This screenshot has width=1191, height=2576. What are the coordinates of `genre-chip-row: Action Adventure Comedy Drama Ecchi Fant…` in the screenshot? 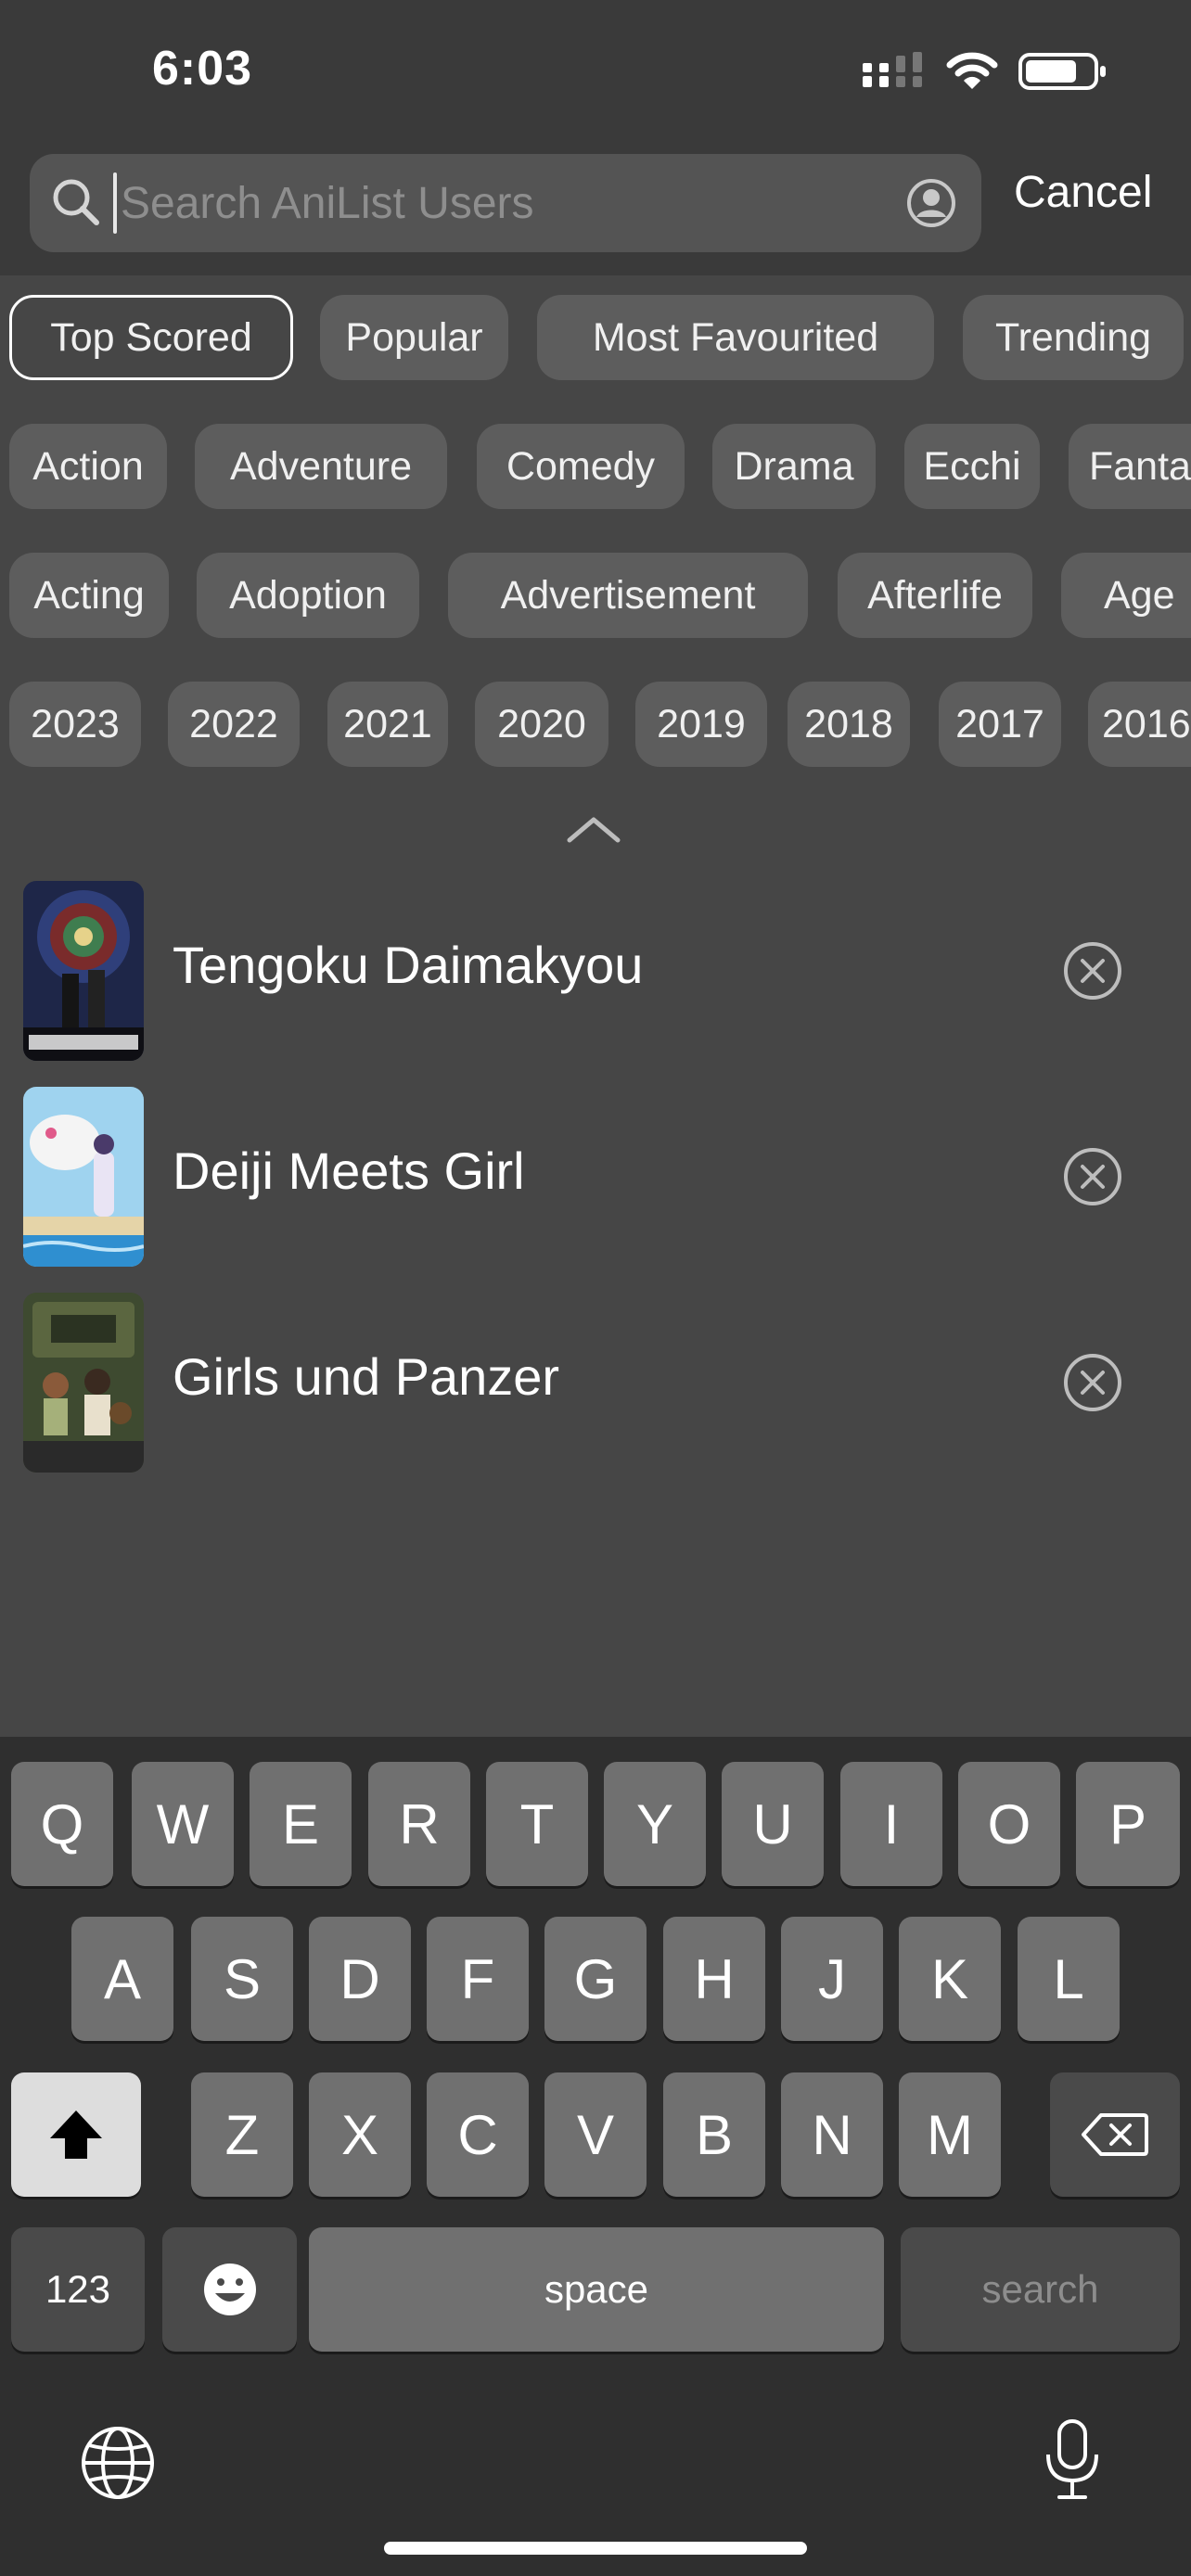 It's located at (595, 468).